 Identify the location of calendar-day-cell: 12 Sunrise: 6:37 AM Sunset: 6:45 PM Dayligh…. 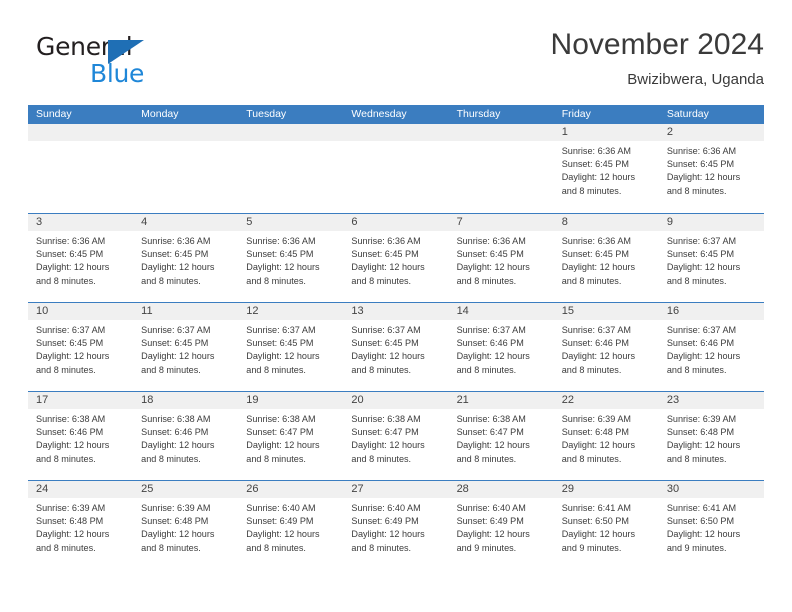
(291, 347).